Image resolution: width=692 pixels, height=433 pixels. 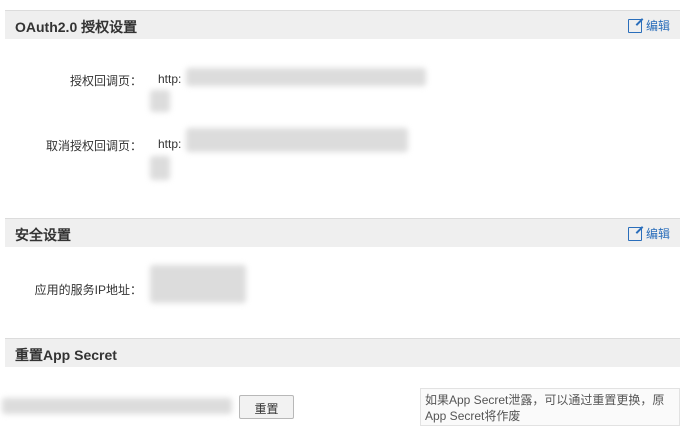 I want to click on server-ip-label: 应用的服务IP地址：, so click(x=88, y=290).